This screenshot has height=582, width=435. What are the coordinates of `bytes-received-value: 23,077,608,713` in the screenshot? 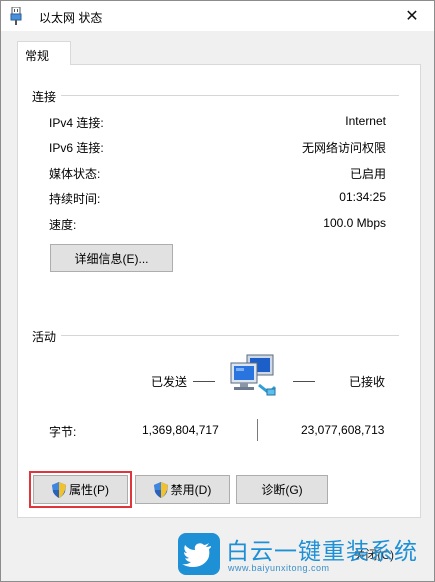 It's located at (343, 430).